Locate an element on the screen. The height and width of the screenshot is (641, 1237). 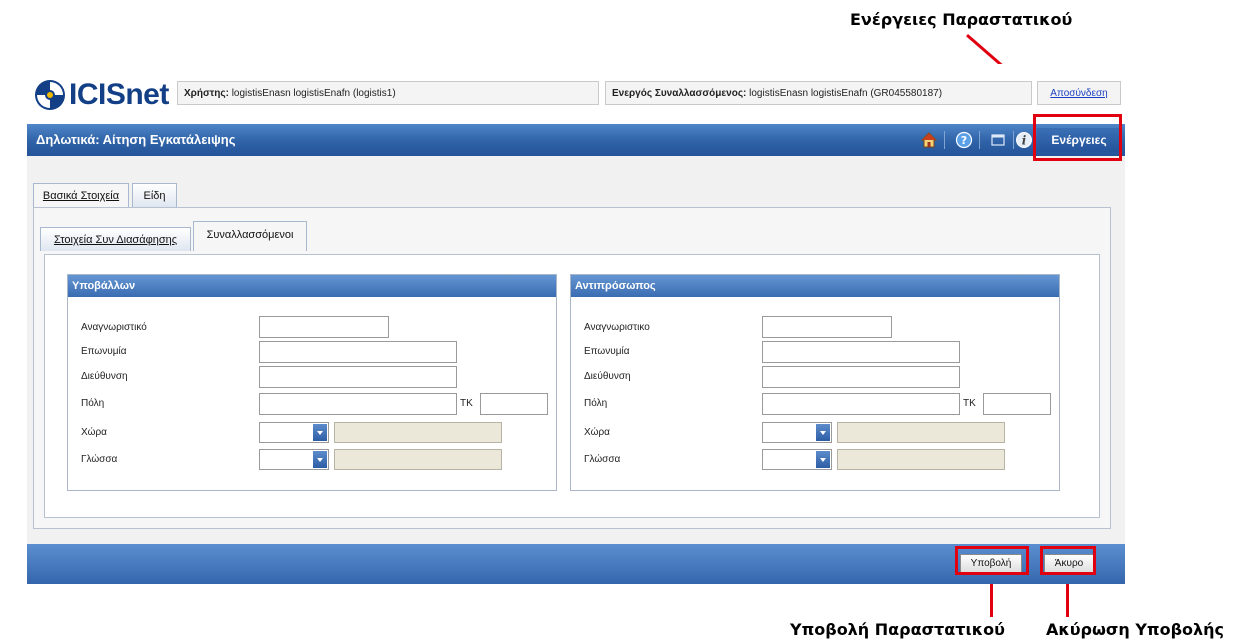
annotation-cancel: Ακύρωση Υποβολής is located at coordinates (1135, 629).